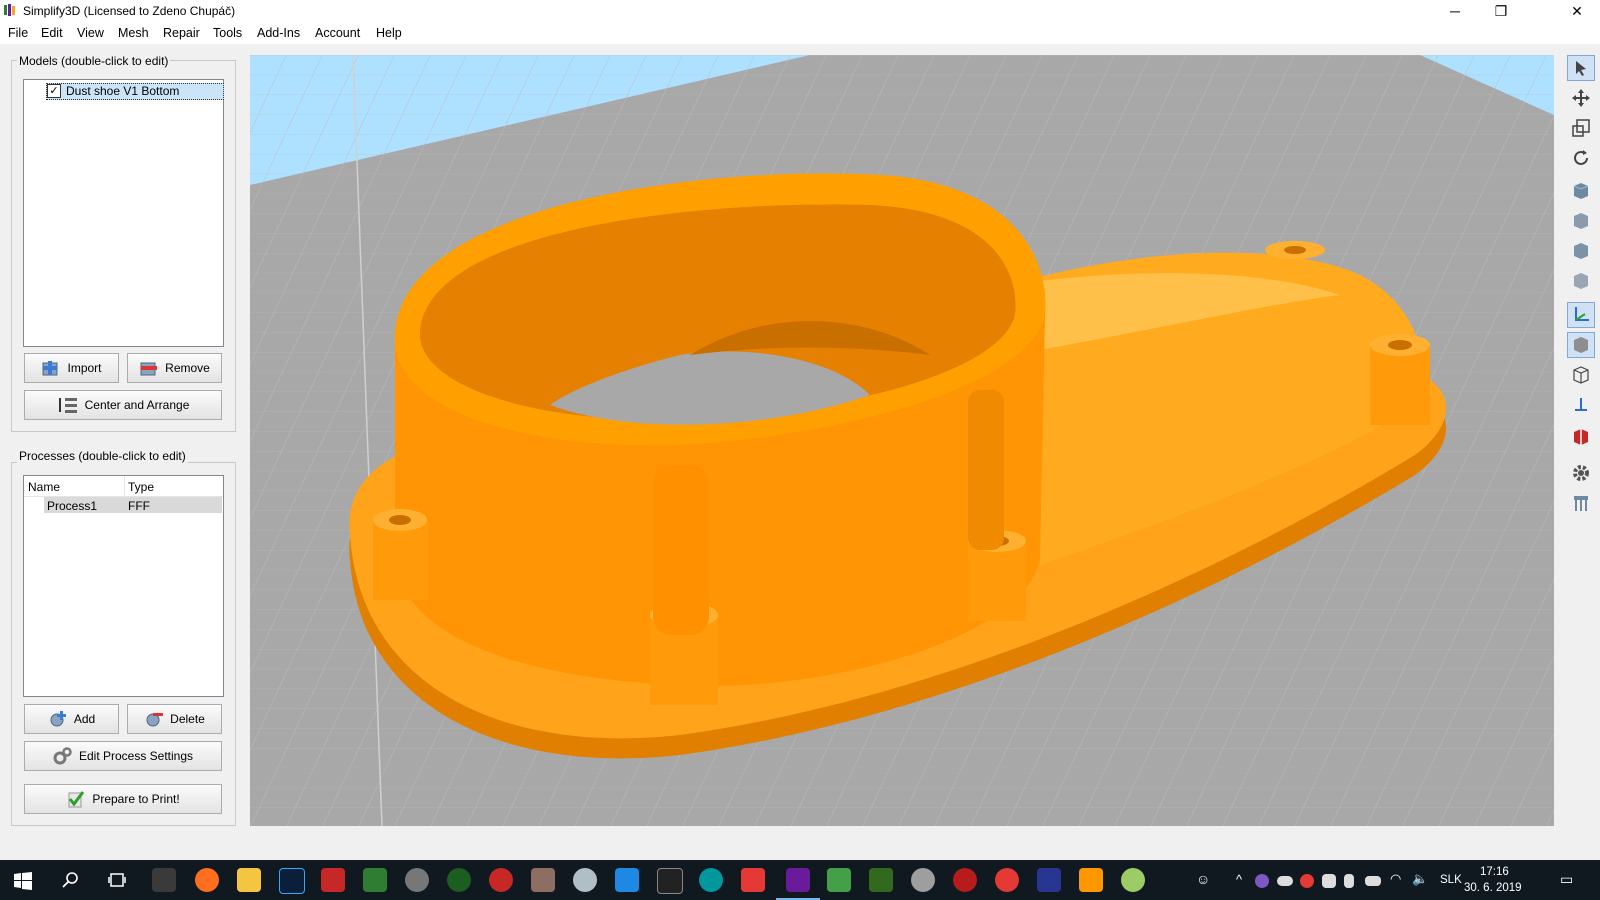 Image resolution: width=1600 pixels, height=900 pixels. What do you see at coordinates (1581, 503) in the screenshot?
I see `supports-icon` at bounding box center [1581, 503].